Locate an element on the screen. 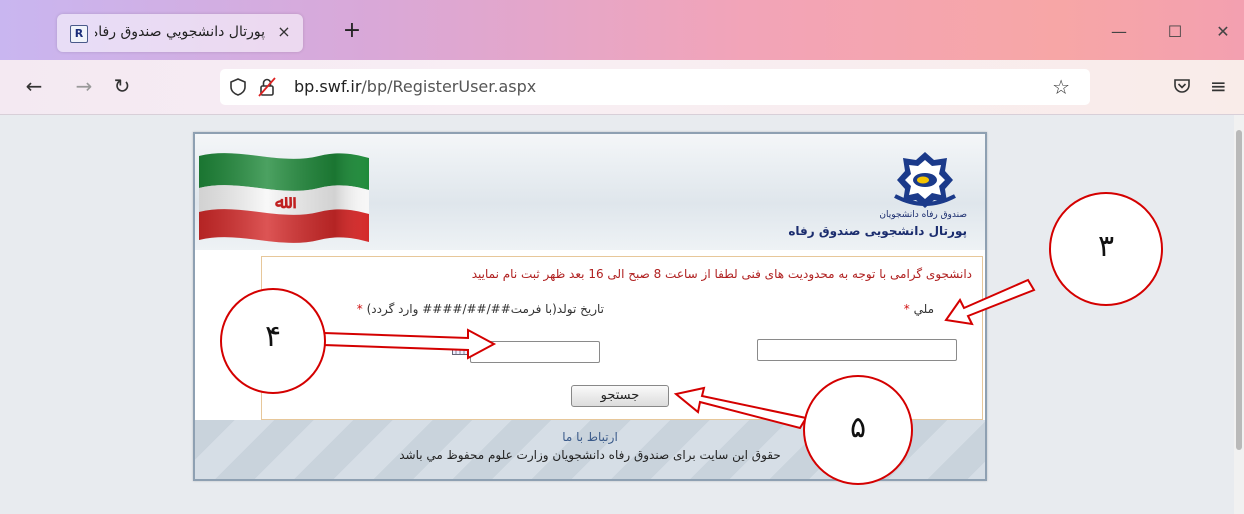 This screenshot has height=514, width=1244. tab-close-icon: × is located at coordinates (284, 32).